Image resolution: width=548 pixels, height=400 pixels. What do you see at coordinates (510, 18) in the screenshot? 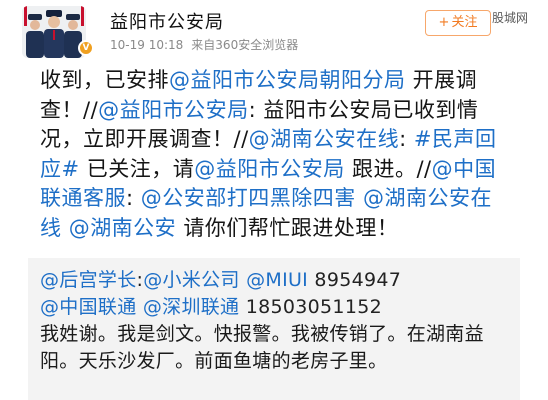
I see `watermark: 股城网` at bounding box center [510, 18].